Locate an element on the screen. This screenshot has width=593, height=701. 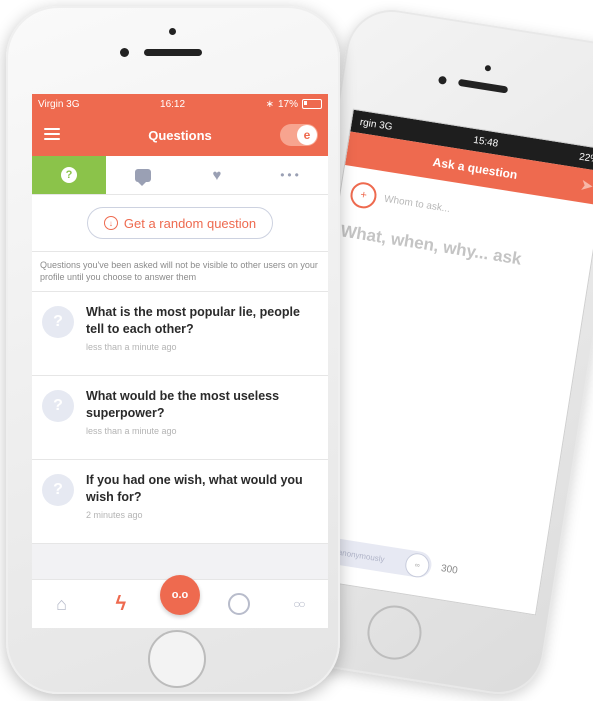
battery-icon is located at coordinates (311, 104).